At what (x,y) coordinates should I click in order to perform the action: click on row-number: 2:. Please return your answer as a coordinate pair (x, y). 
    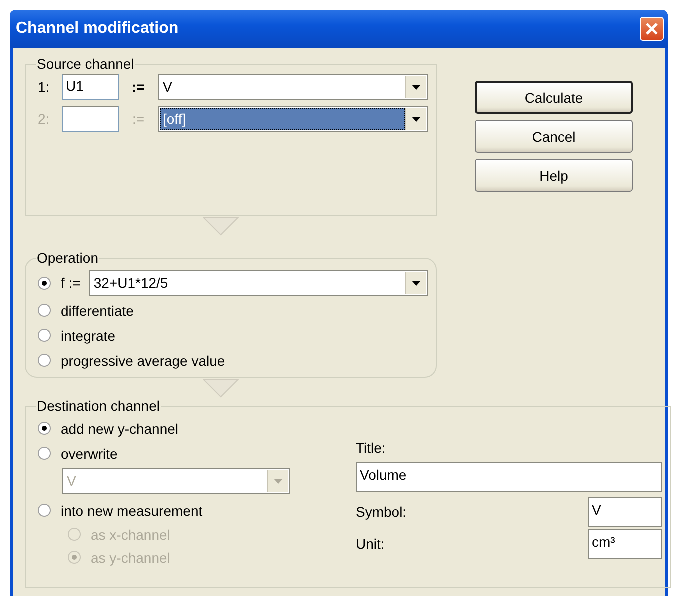
    Looking at the image, I should click on (44, 119).